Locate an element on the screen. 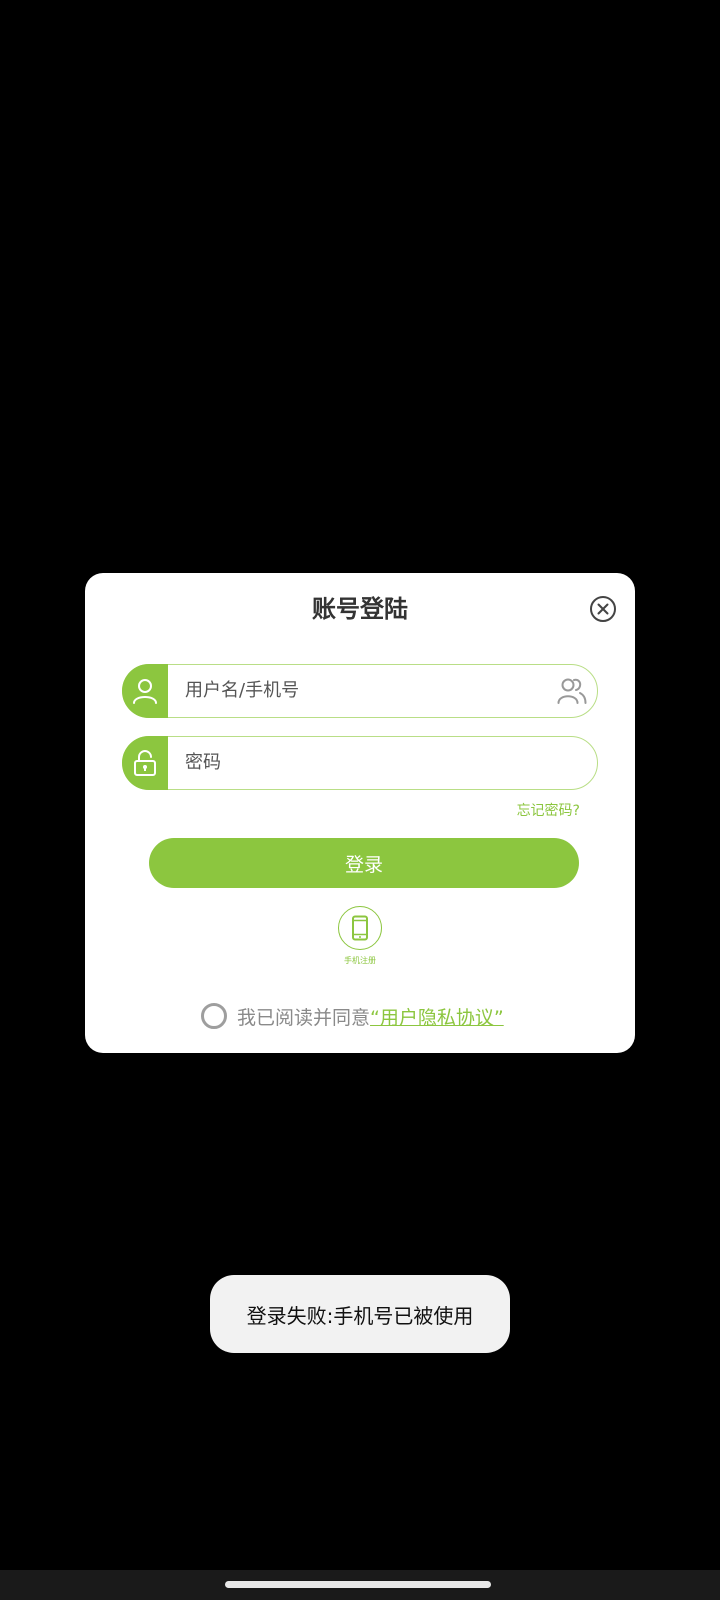  username-field is located at coordinates (359, 690).